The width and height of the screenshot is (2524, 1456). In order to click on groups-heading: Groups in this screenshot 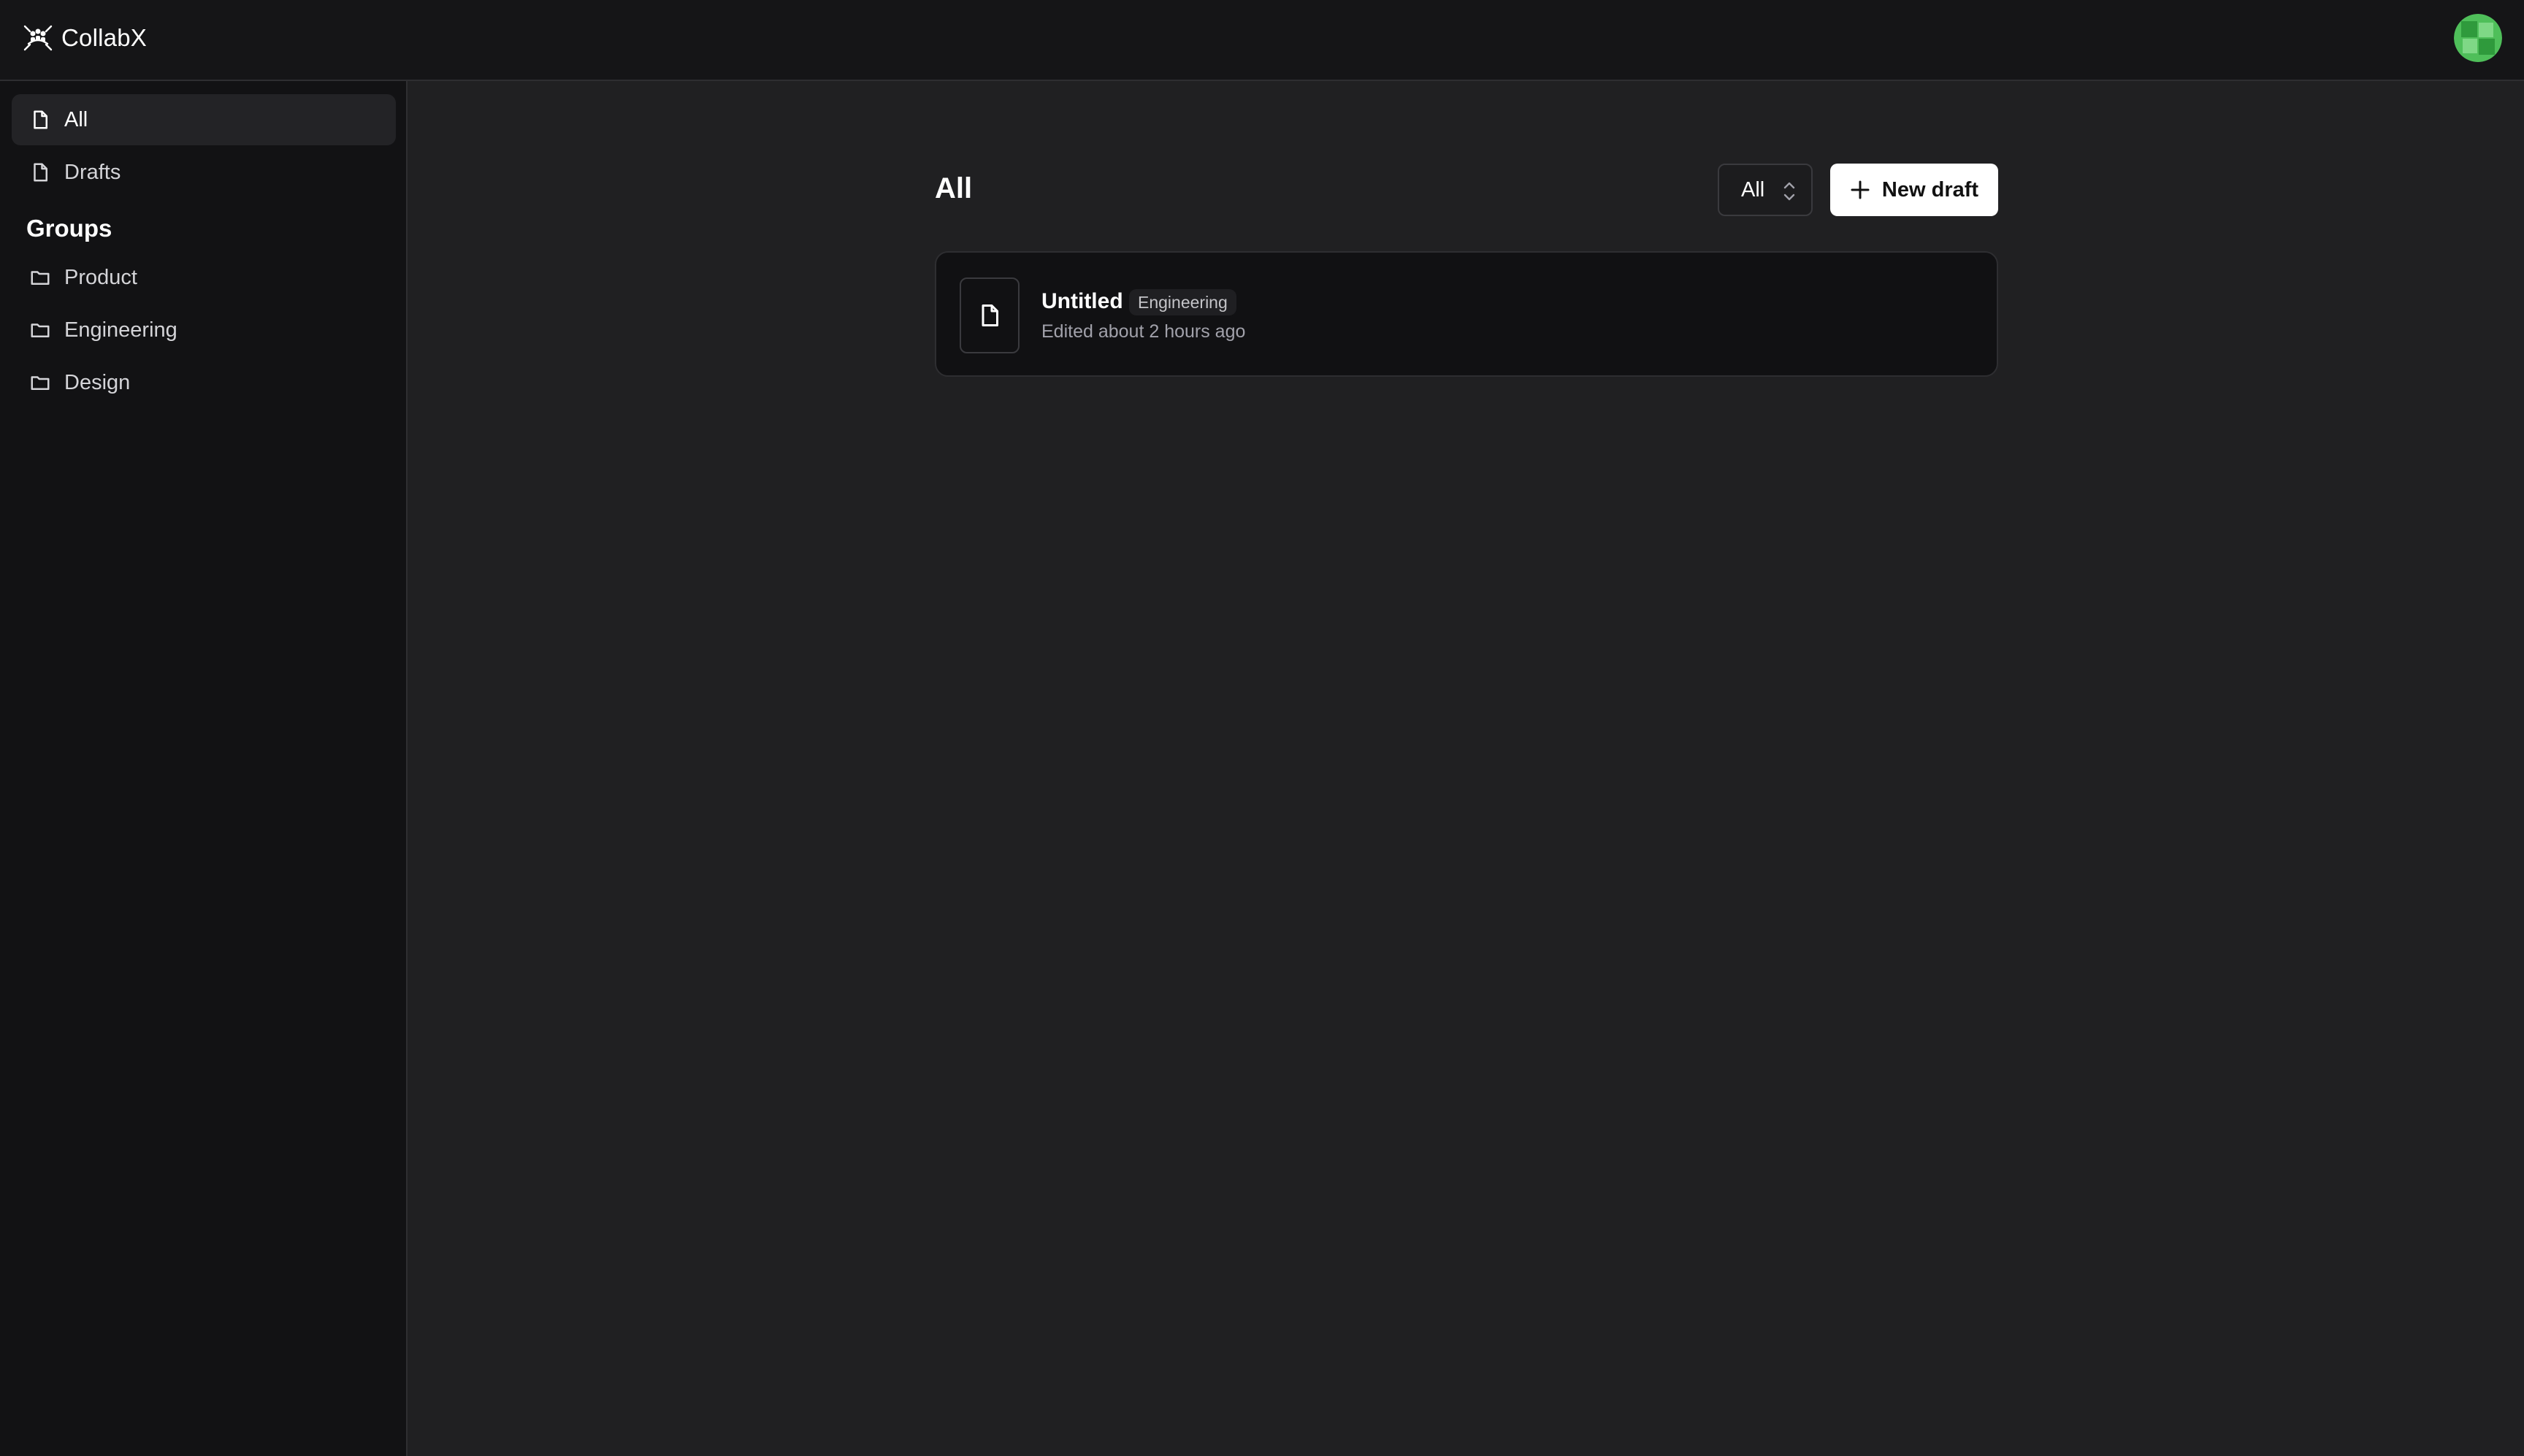, I will do `click(69, 229)`.